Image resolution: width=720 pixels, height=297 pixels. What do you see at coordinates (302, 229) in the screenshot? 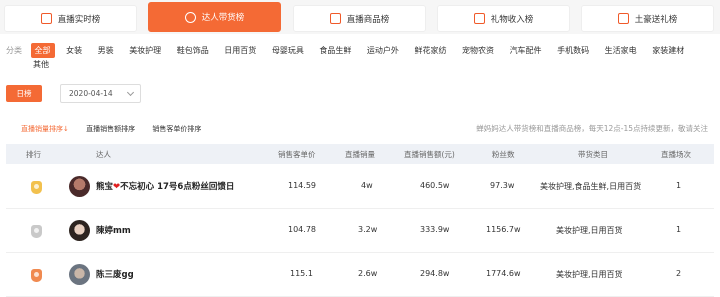
I see `unit-price: 104.78` at bounding box center [302, 229].